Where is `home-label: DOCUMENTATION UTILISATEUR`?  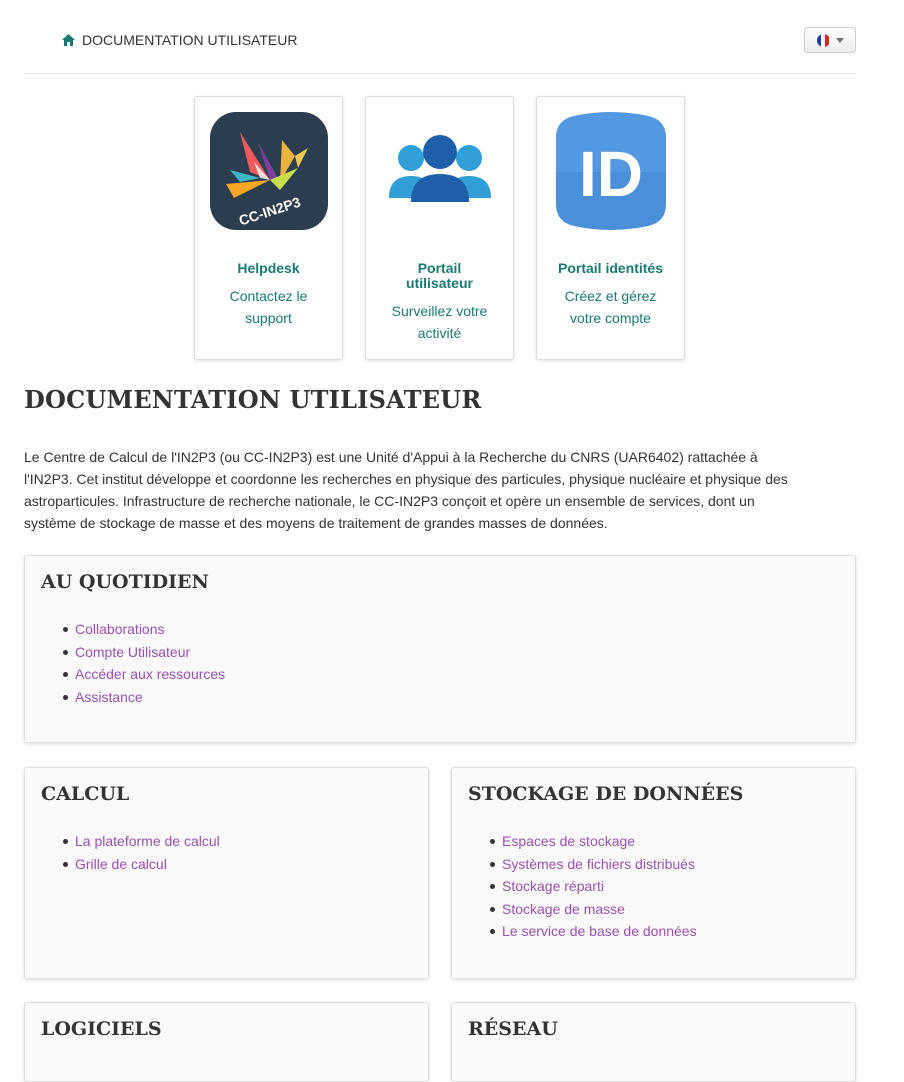
home-label: DOCUMENTATION UTILISATEUR is located at coordinates (190, 40).